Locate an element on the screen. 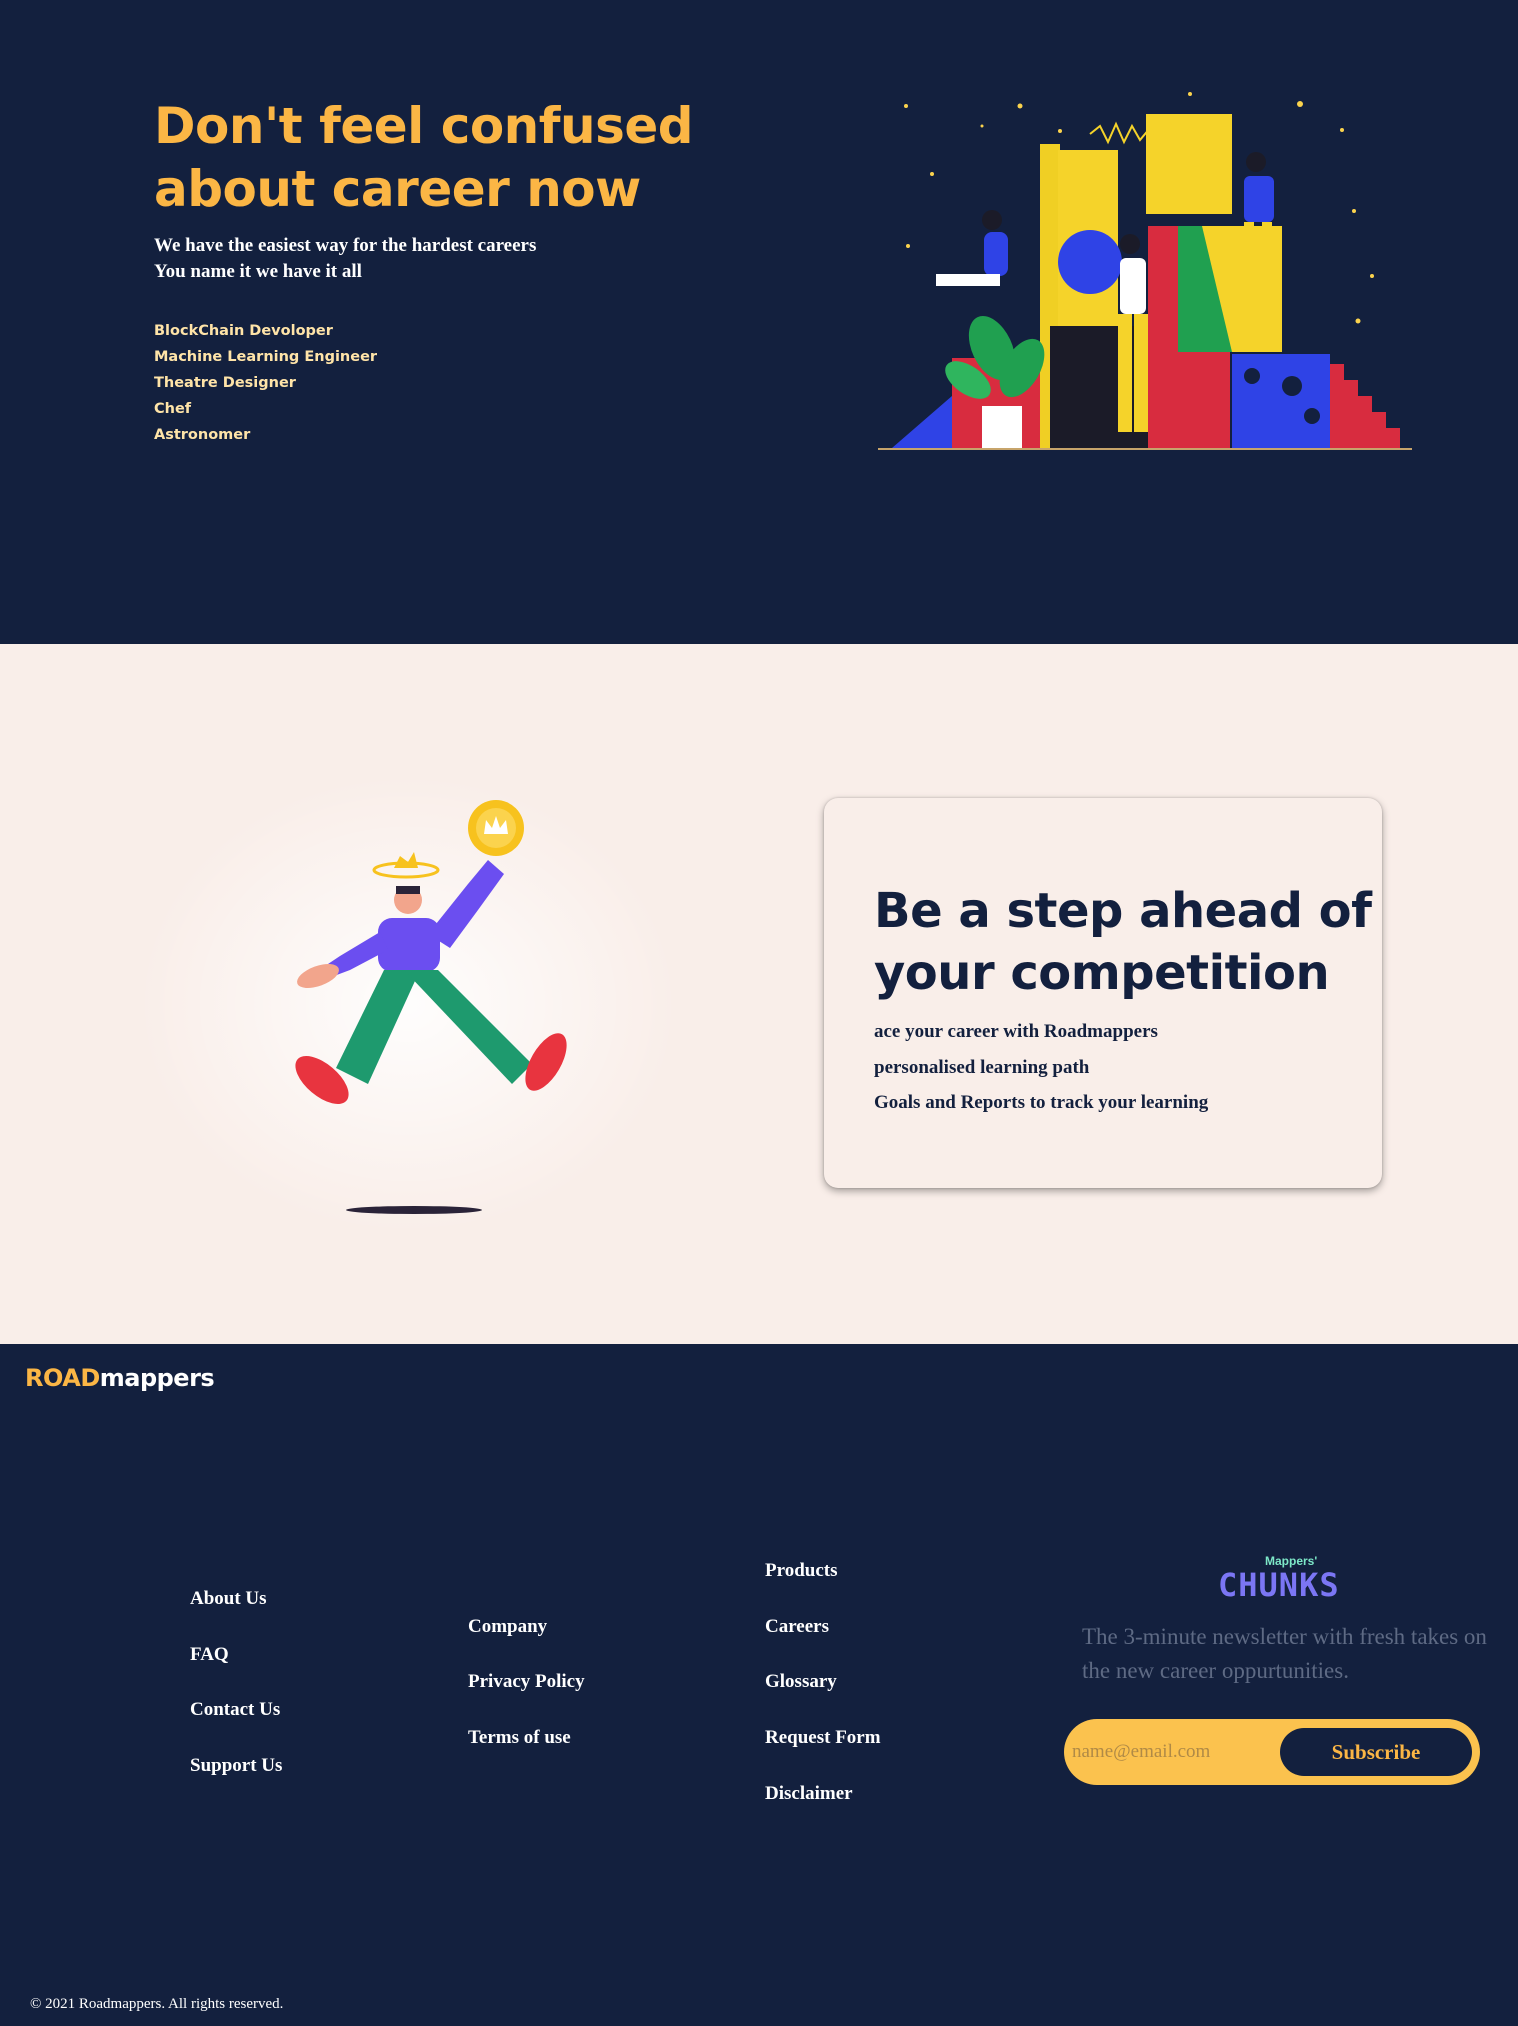 This screenshot has width=1518, height=2026. jumping-man-illustration is located at coordinates (408, 1004).